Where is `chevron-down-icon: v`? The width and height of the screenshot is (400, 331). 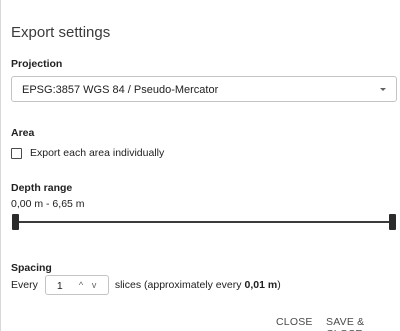
chevron-down-icon: v is located at coordinates (94, 285).